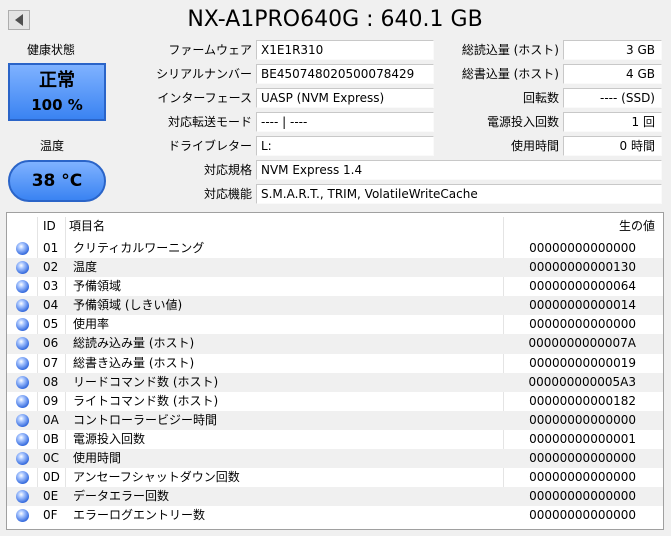 This screenshot has width=671, height=536. I want to click on table-row: 07 総書き込み量 (ホスト) 00000000000019, so click(335, 363).